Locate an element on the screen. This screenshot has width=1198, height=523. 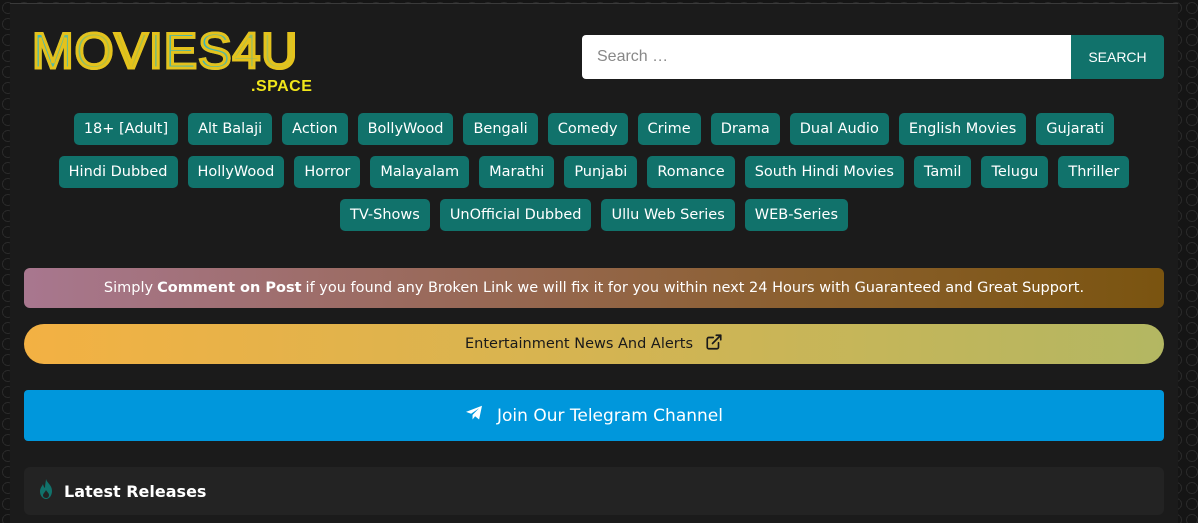
category-link-bollywood: BollyWood is located at coordinates (405, 129).